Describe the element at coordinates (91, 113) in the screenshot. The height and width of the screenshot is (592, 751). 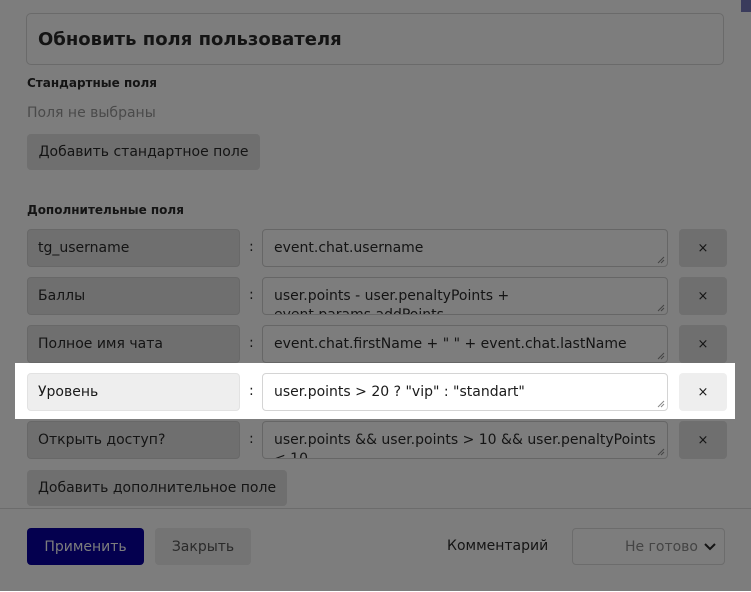
I see `no-fields-selected-text: Поля не выбраны` at that location.